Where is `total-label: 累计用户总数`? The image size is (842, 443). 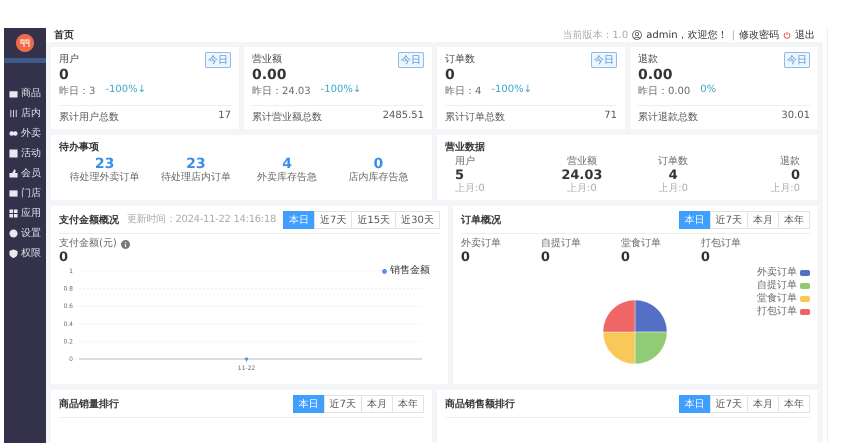
total-label: 累计用户总数 is located at coordinates (89, 117).